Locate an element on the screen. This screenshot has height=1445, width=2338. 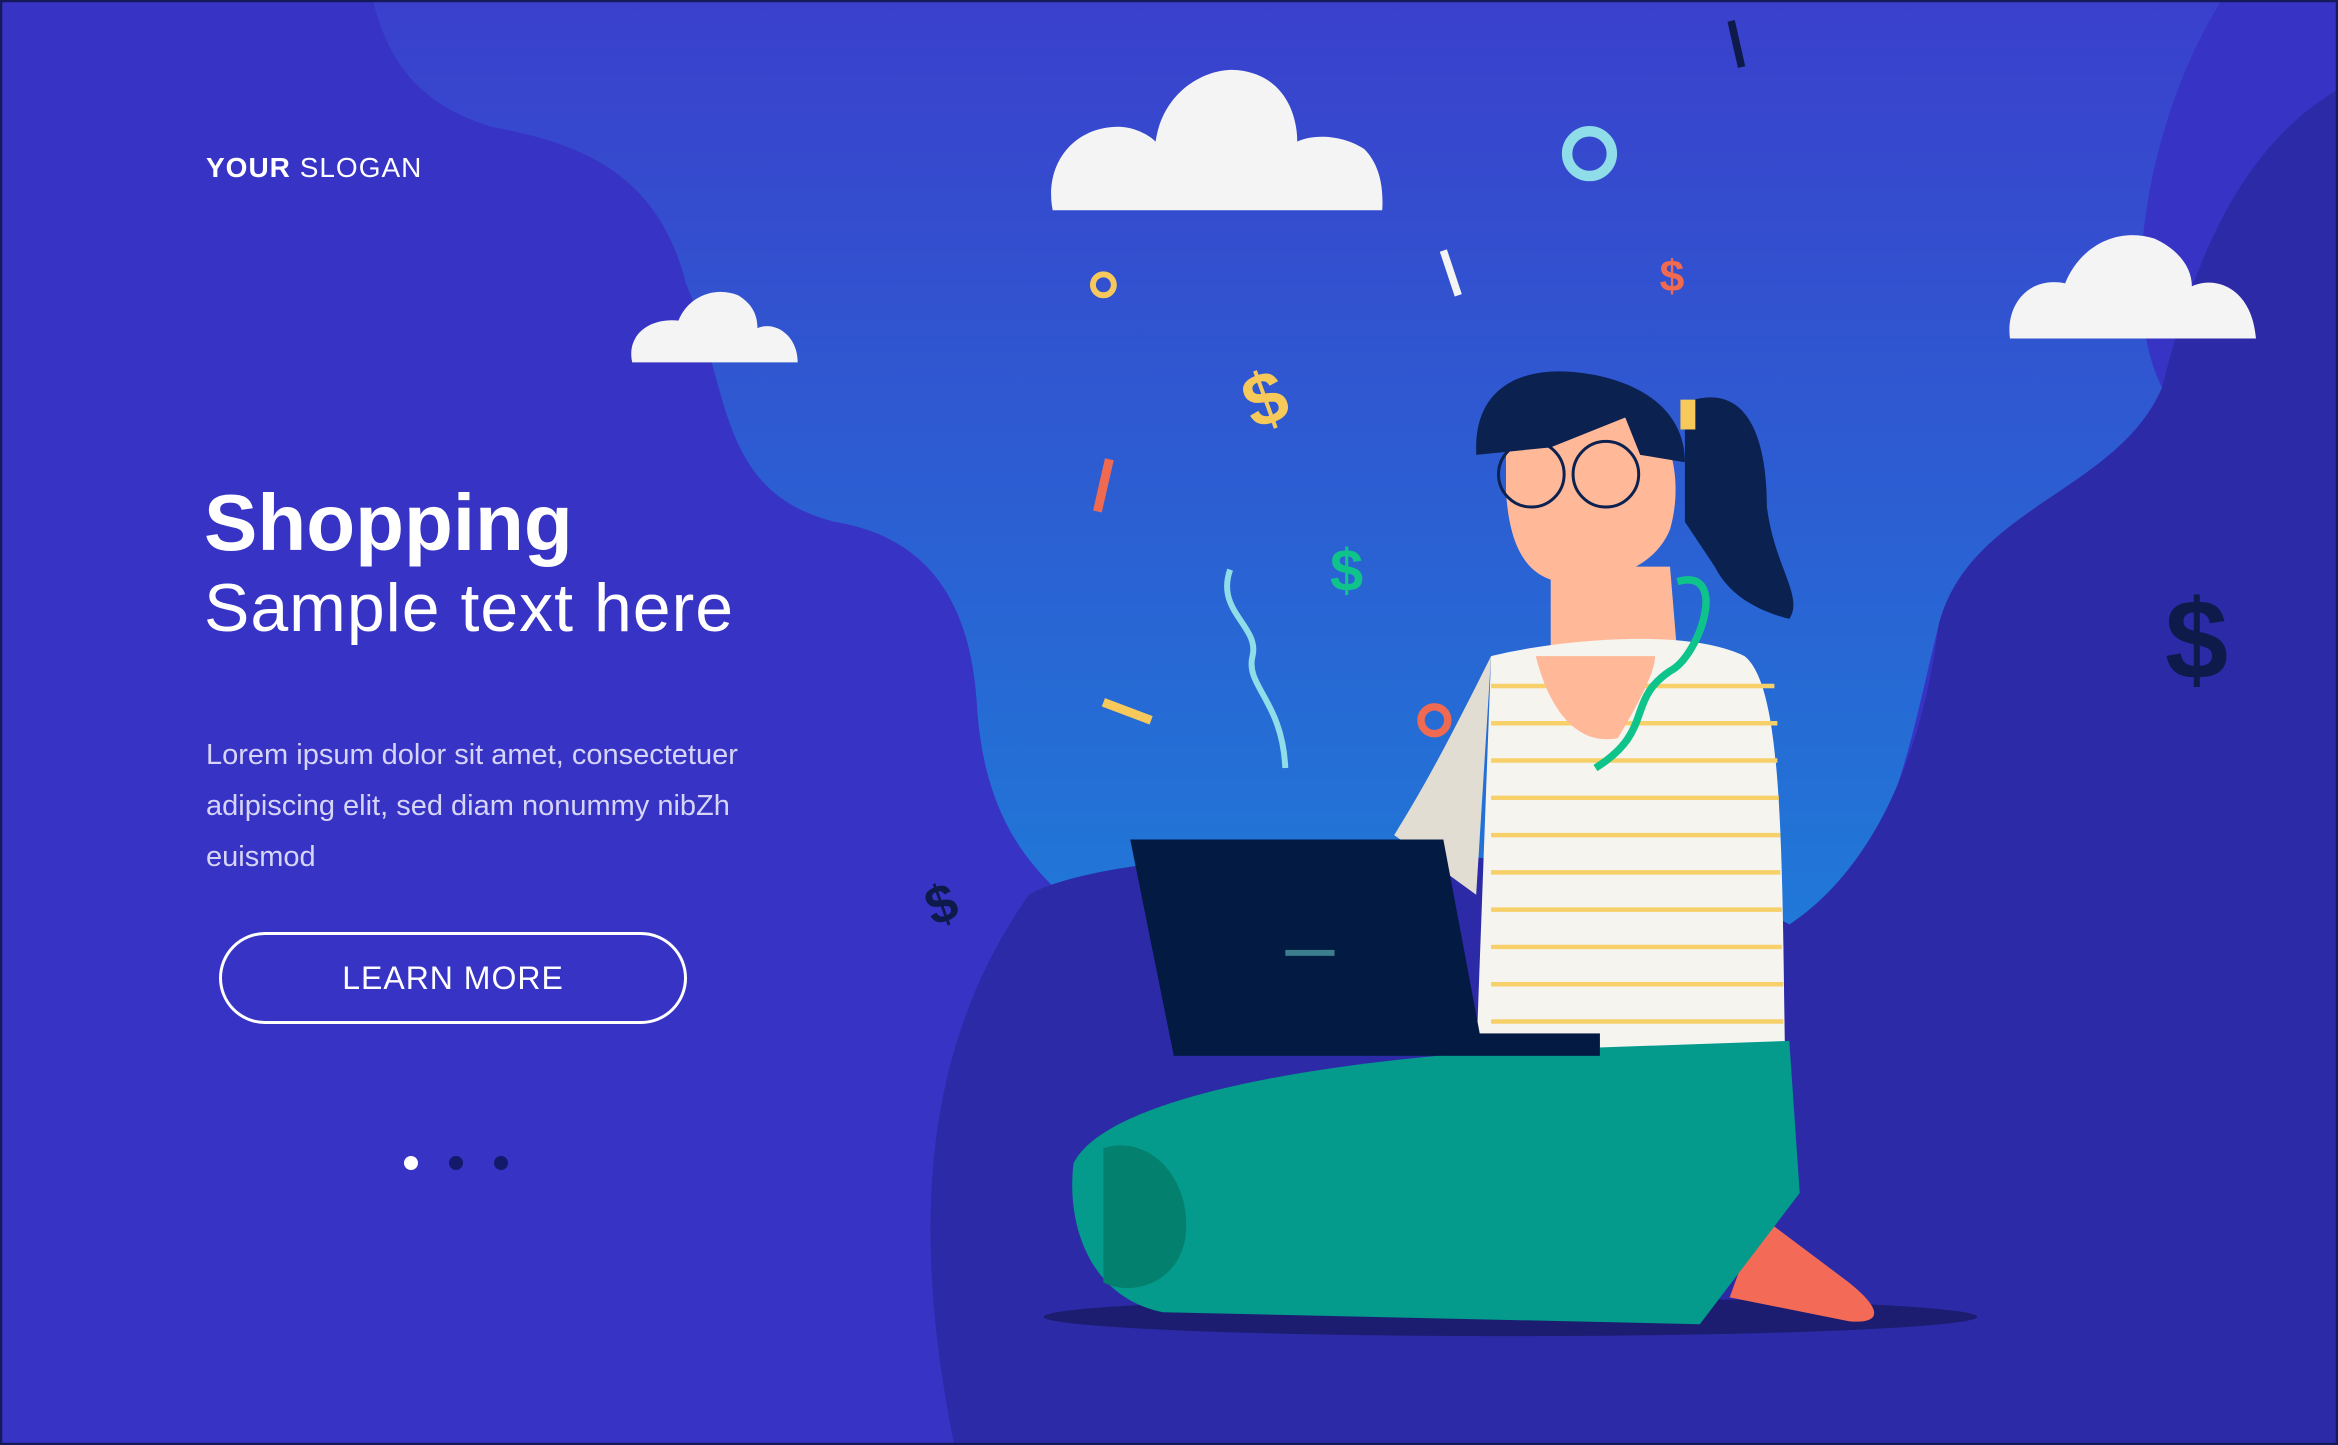
brand-slogan: YOUR SLOGAN is located at coordinates (314, 168).